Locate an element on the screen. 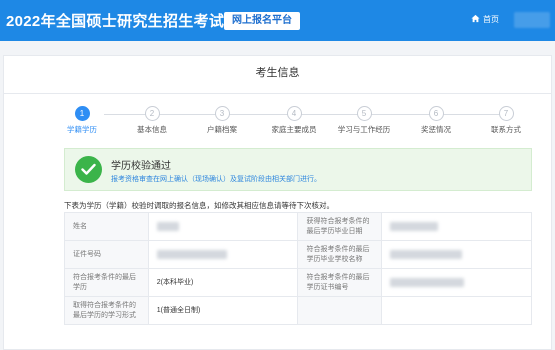  step-number: 4 is located at coordinates (294, 113).